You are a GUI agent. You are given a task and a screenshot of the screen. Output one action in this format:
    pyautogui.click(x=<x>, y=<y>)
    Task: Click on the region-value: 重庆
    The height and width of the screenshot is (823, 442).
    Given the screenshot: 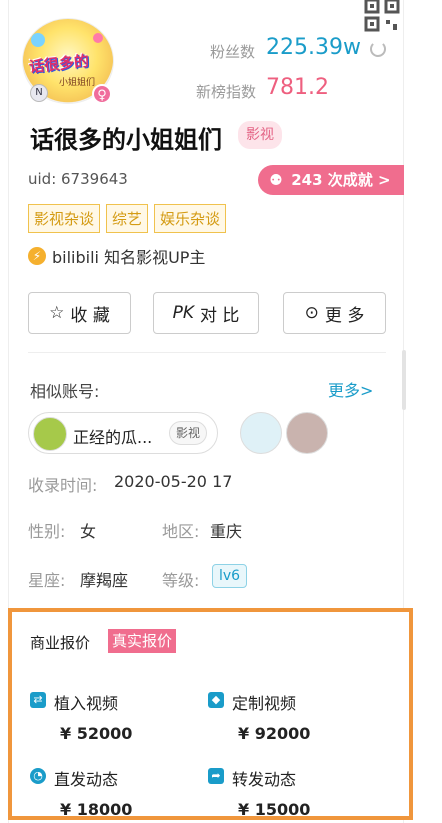 What is the action you would take?
    pyautogui.click(x=226, y=531)
    